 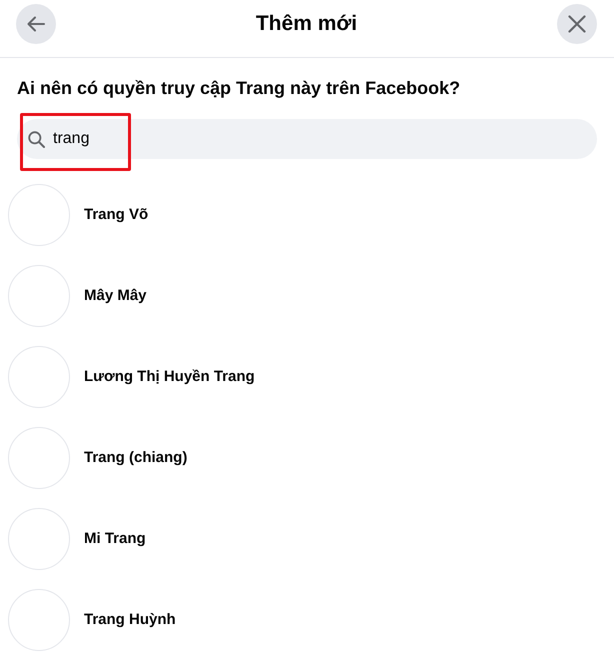 I want to click on close-icon, so click(x=577, y=23).